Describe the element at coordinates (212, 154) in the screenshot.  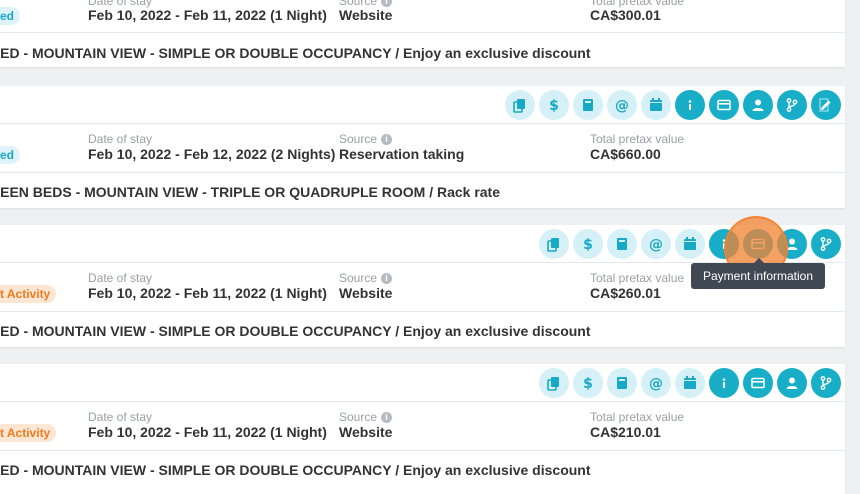
I see `date-value: Feb 10, 2022 - Feb 12, 2022 (2 Nights)` at that location.